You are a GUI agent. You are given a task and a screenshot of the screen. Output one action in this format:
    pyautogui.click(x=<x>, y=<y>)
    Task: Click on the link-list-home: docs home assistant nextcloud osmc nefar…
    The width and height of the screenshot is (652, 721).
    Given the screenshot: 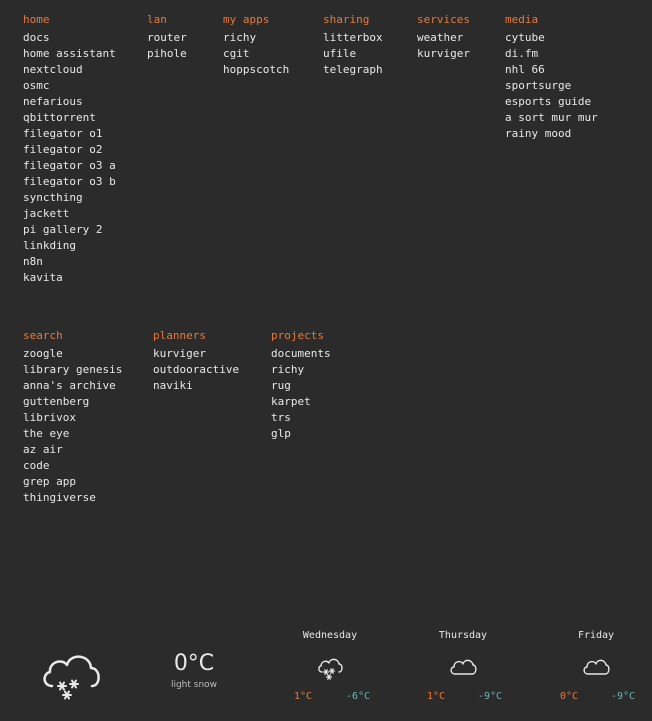 What is the action you would take?
    pyautogui.click(x=69, y=158)
    